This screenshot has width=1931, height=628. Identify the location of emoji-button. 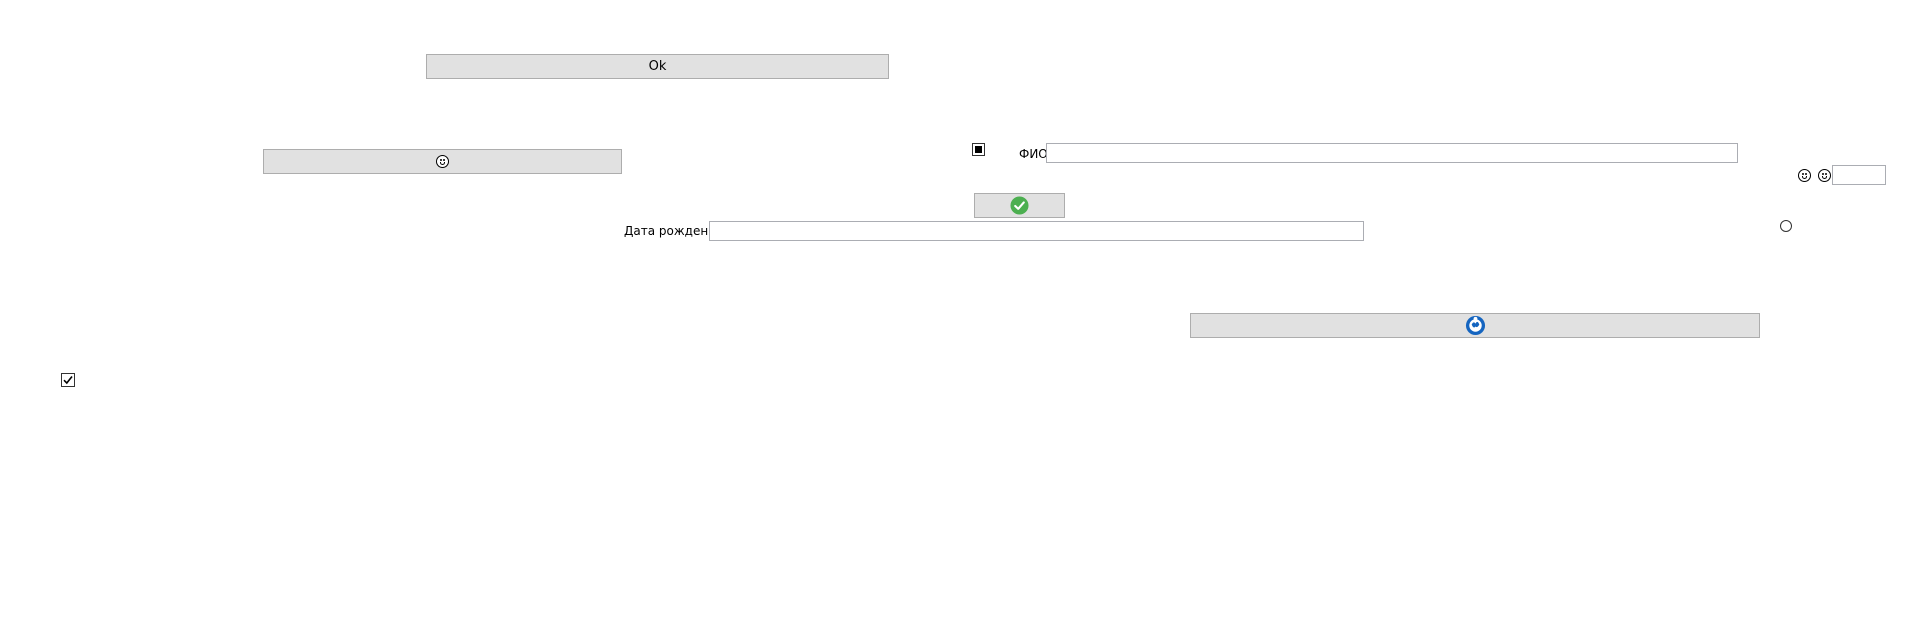
(442, 161).